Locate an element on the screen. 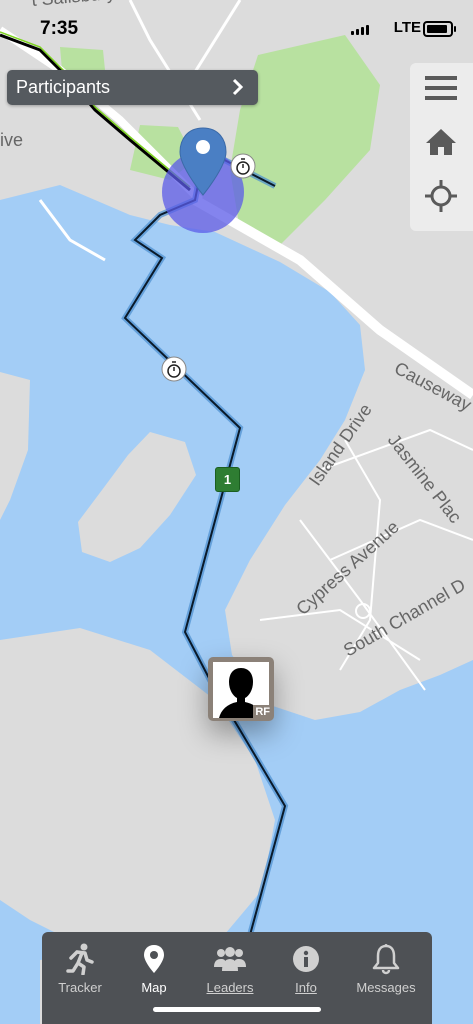  chevron-right-icon is located at coordinates (238, 87).